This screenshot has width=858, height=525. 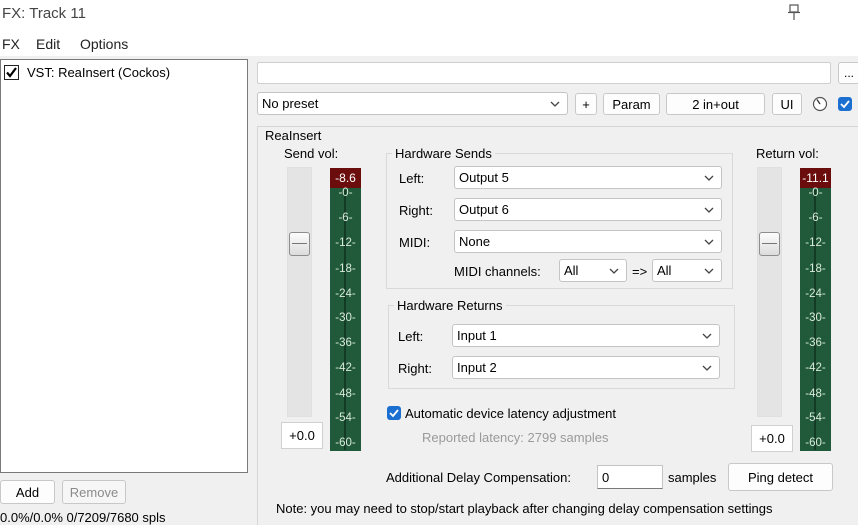 What do you see at coordinates (94, 492) in the screenshot?
I see `remove-fx-button: Remove` at bounding box center [94, 492].